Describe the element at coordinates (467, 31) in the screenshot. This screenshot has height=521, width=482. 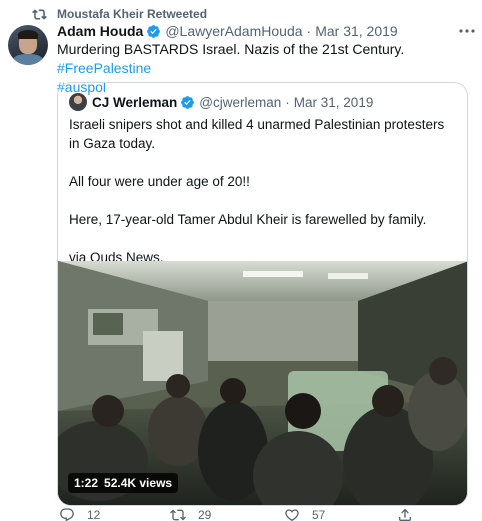
I see `more-icon` at that location.